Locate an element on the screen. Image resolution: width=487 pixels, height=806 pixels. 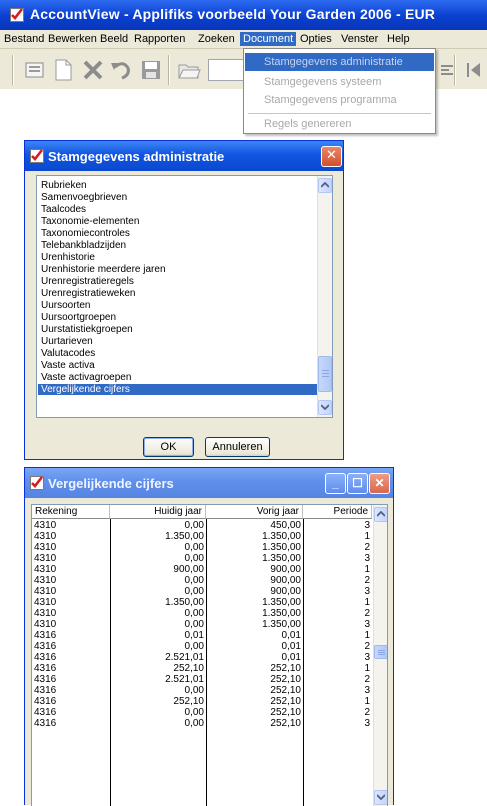
menu-separator is located at coordinates (339, 113).